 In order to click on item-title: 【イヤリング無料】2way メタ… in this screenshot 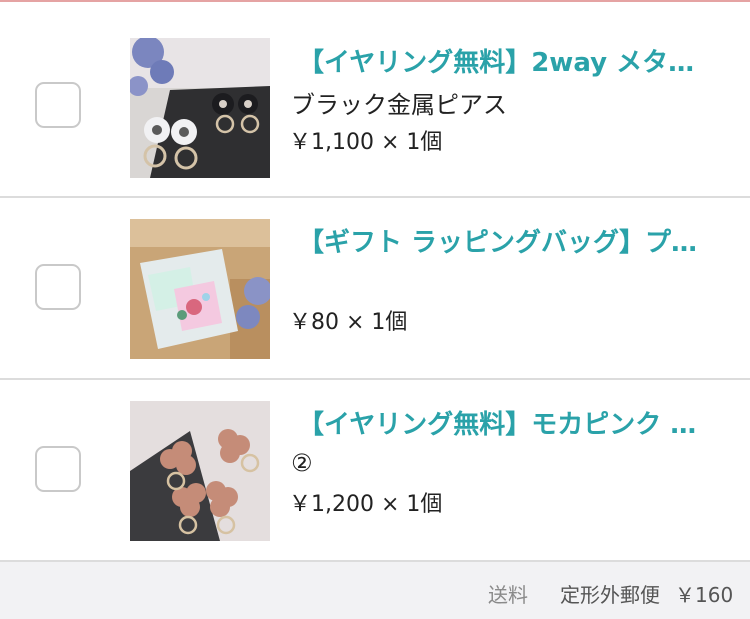, I will do `click(513, 60)`.